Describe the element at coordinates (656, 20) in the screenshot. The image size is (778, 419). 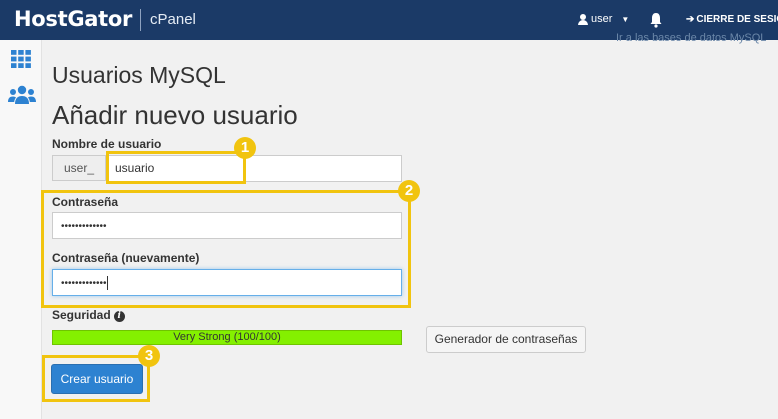
I see `bell-icon` at that location.